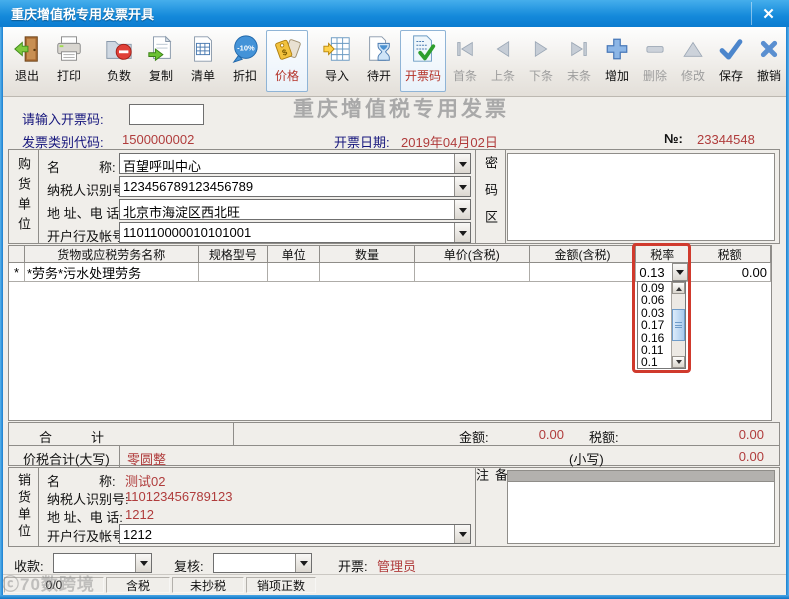 The height and width of the screenshot is (599, 789). What do you see at coordinates (678, 362) in the screenshot?
I see `scroll-down-icon` at bounding box center [678, 362].